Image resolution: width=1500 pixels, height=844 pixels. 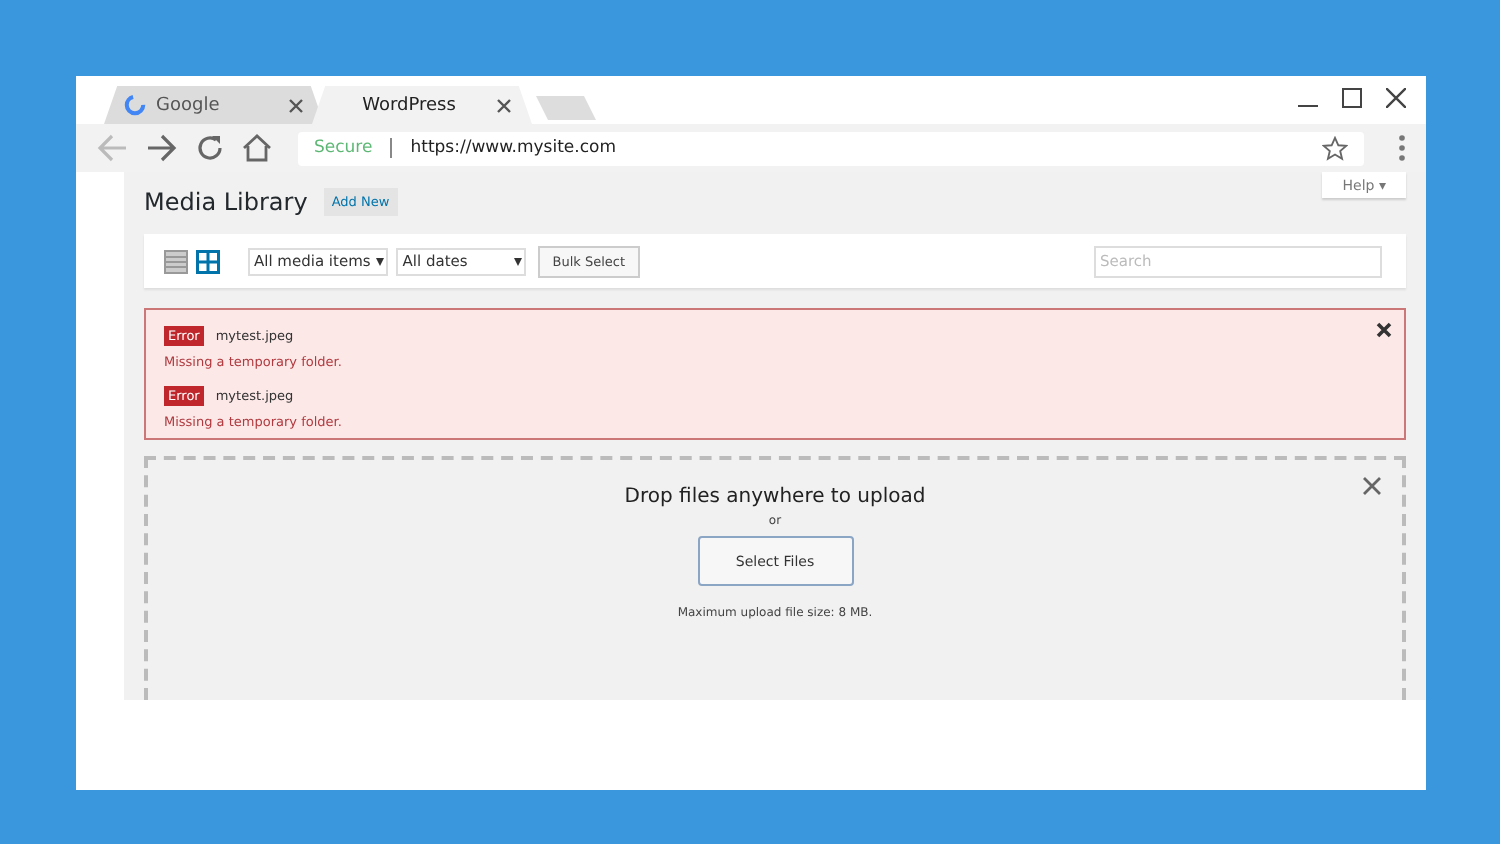 What do you see at coordinates (831, 148) in the screenshot?
I see `address-bar: Secure https://www.mysite.com` at bounding box center [831, 148].